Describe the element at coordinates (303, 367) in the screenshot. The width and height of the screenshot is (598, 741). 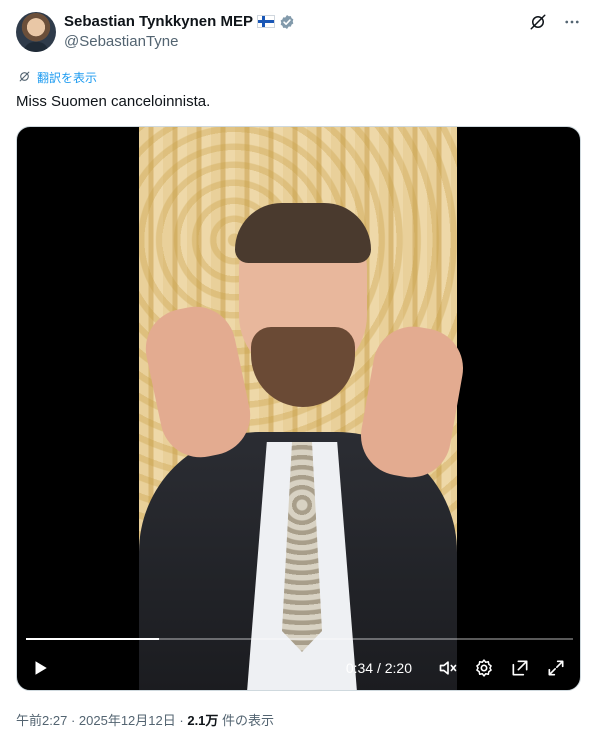
I see `video-person-beard` at that location.